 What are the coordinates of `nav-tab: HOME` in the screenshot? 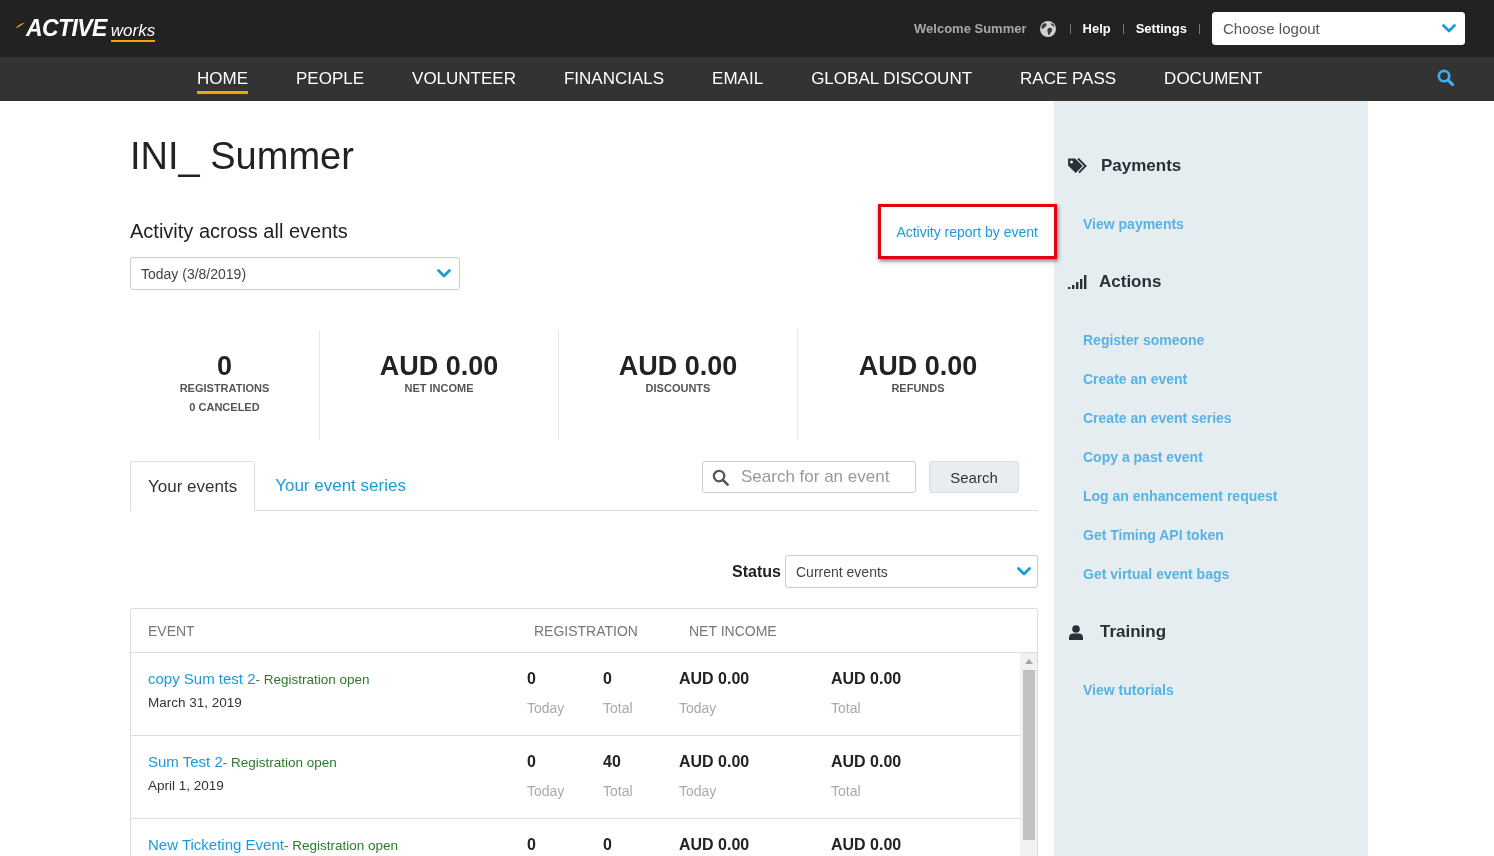 It's located at (222, 75).